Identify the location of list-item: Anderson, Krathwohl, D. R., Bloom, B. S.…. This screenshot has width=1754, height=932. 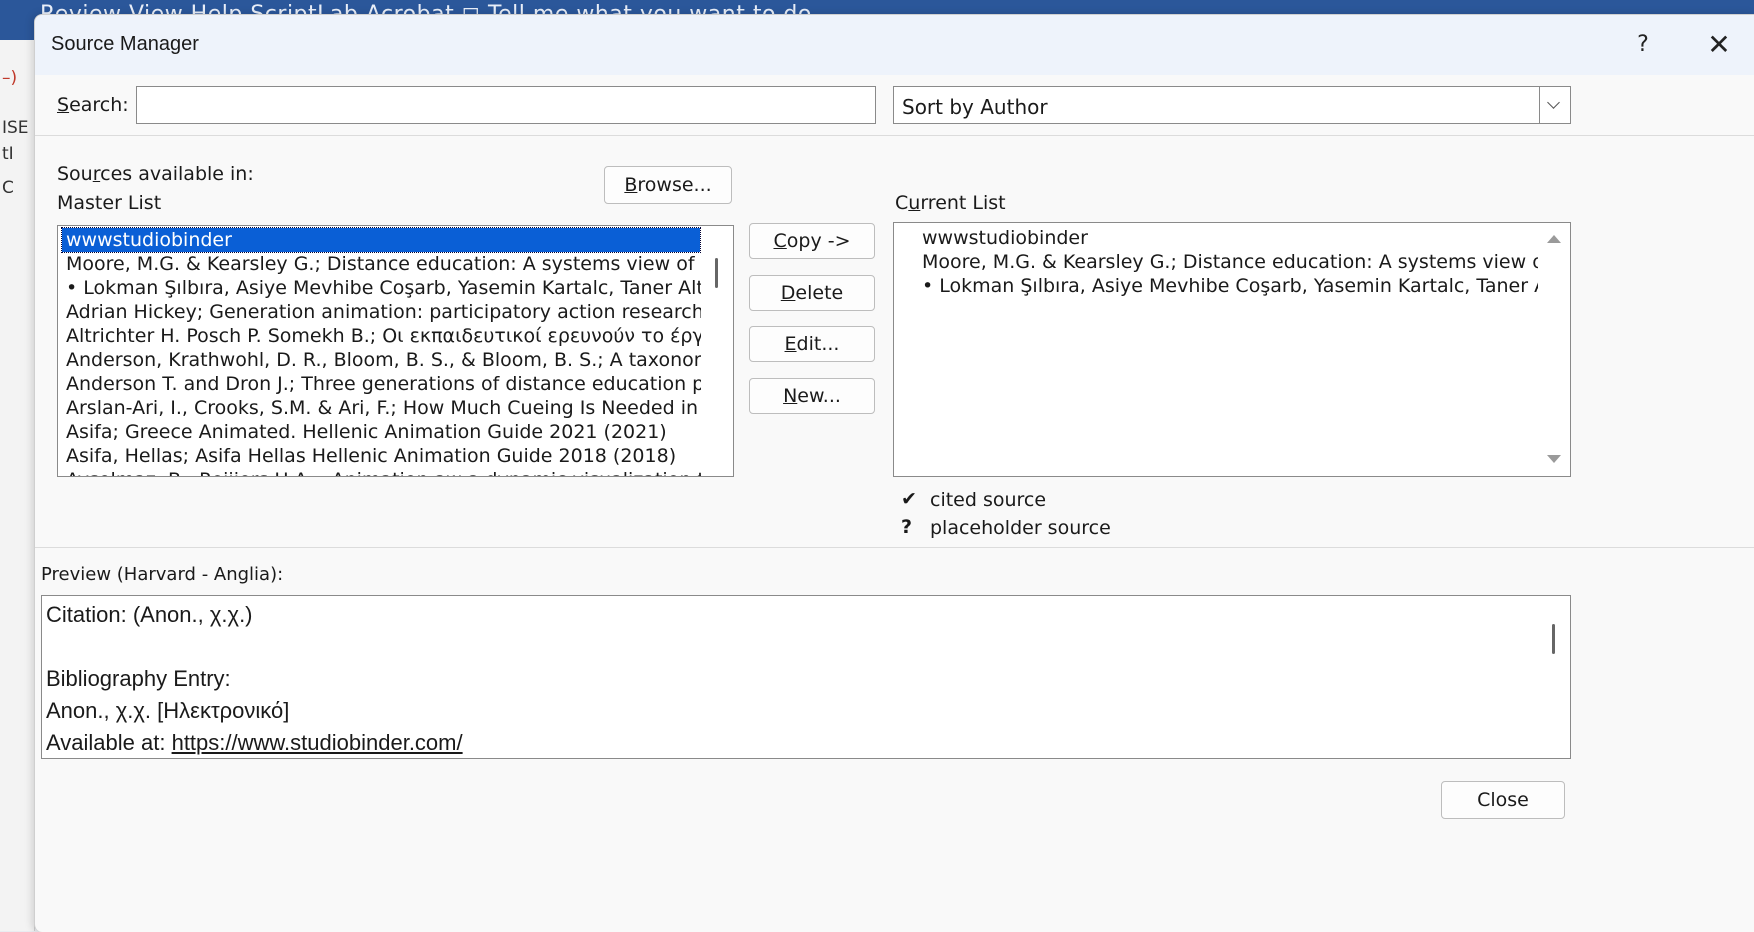
(399, 360).